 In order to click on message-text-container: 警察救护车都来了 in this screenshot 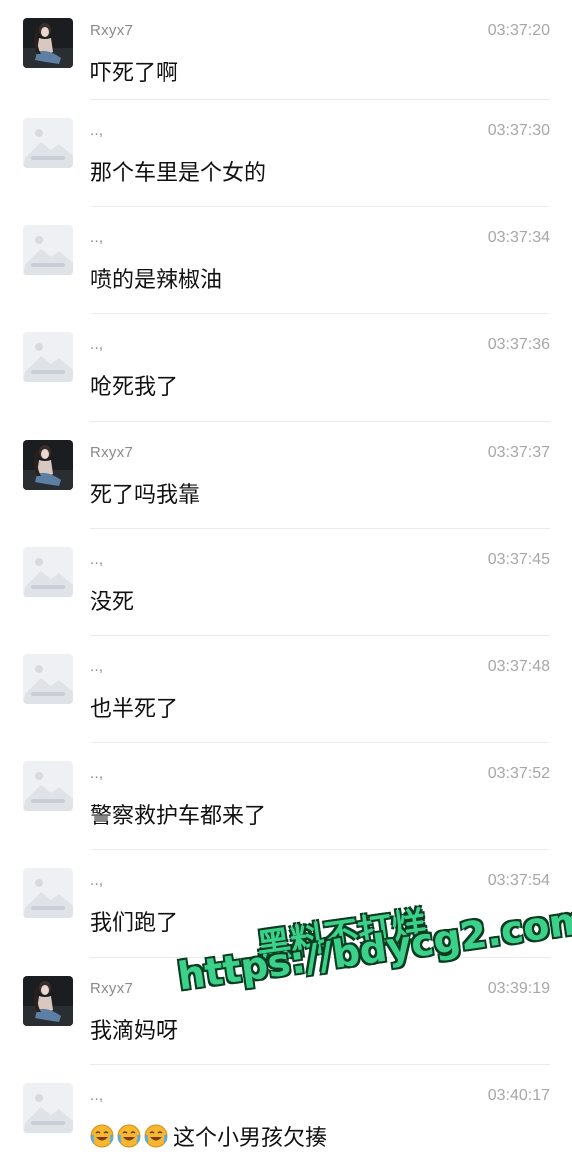, I will do `click(178, 814)`.